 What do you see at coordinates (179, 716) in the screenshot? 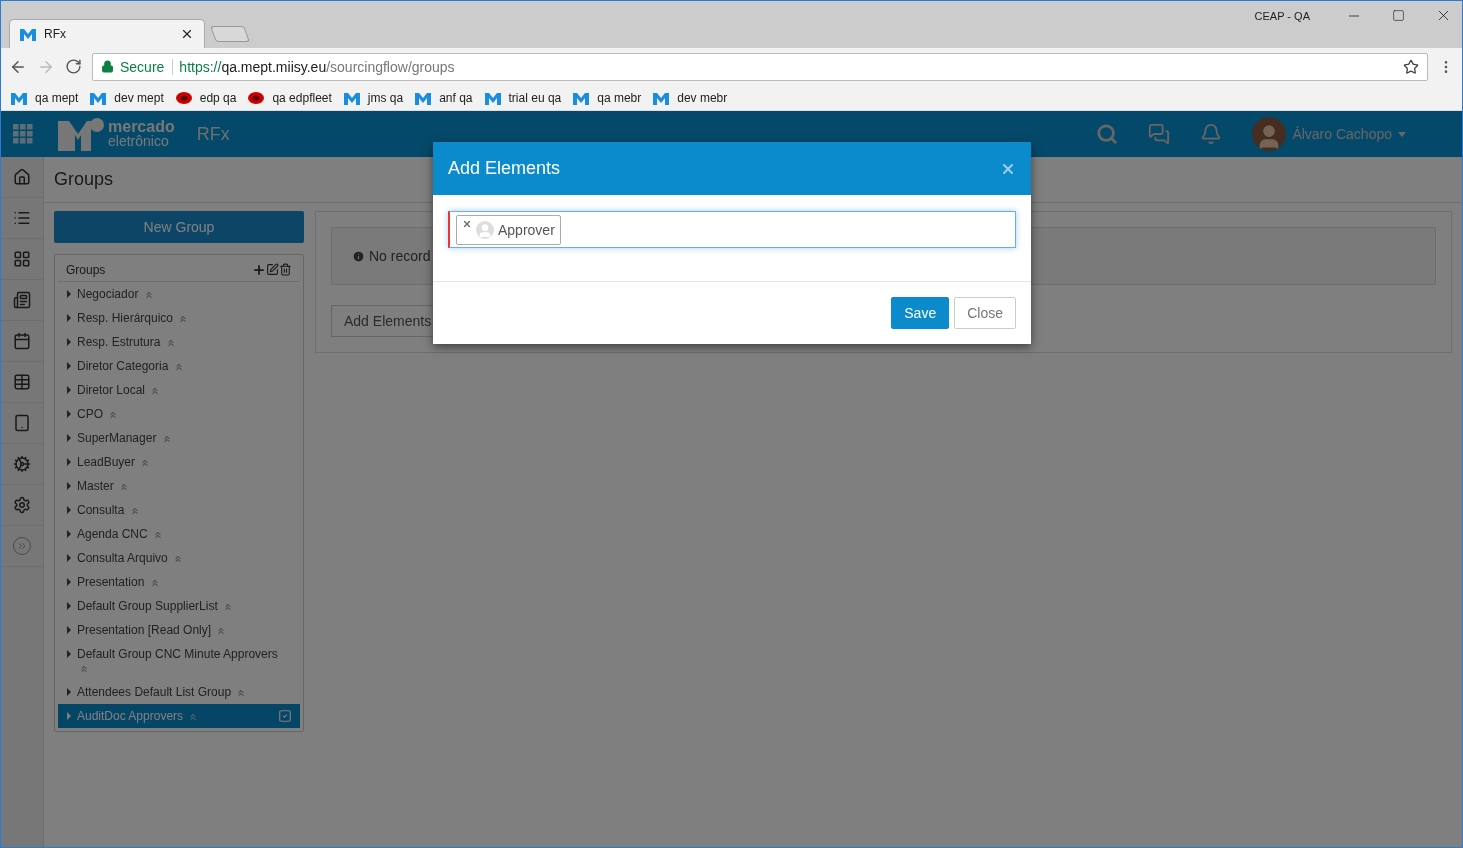
I see `group-item: AuditDoc Approvers` at bounding box center [179, 716].